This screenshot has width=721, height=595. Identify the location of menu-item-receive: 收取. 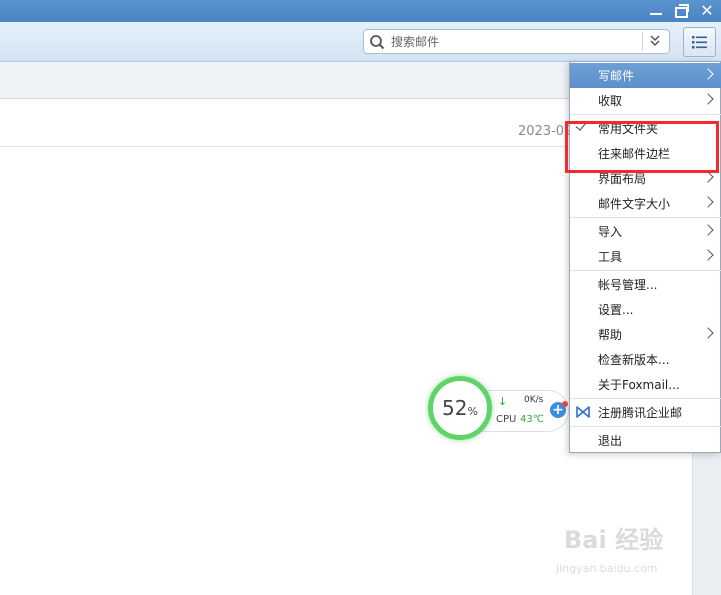
(645, 100).